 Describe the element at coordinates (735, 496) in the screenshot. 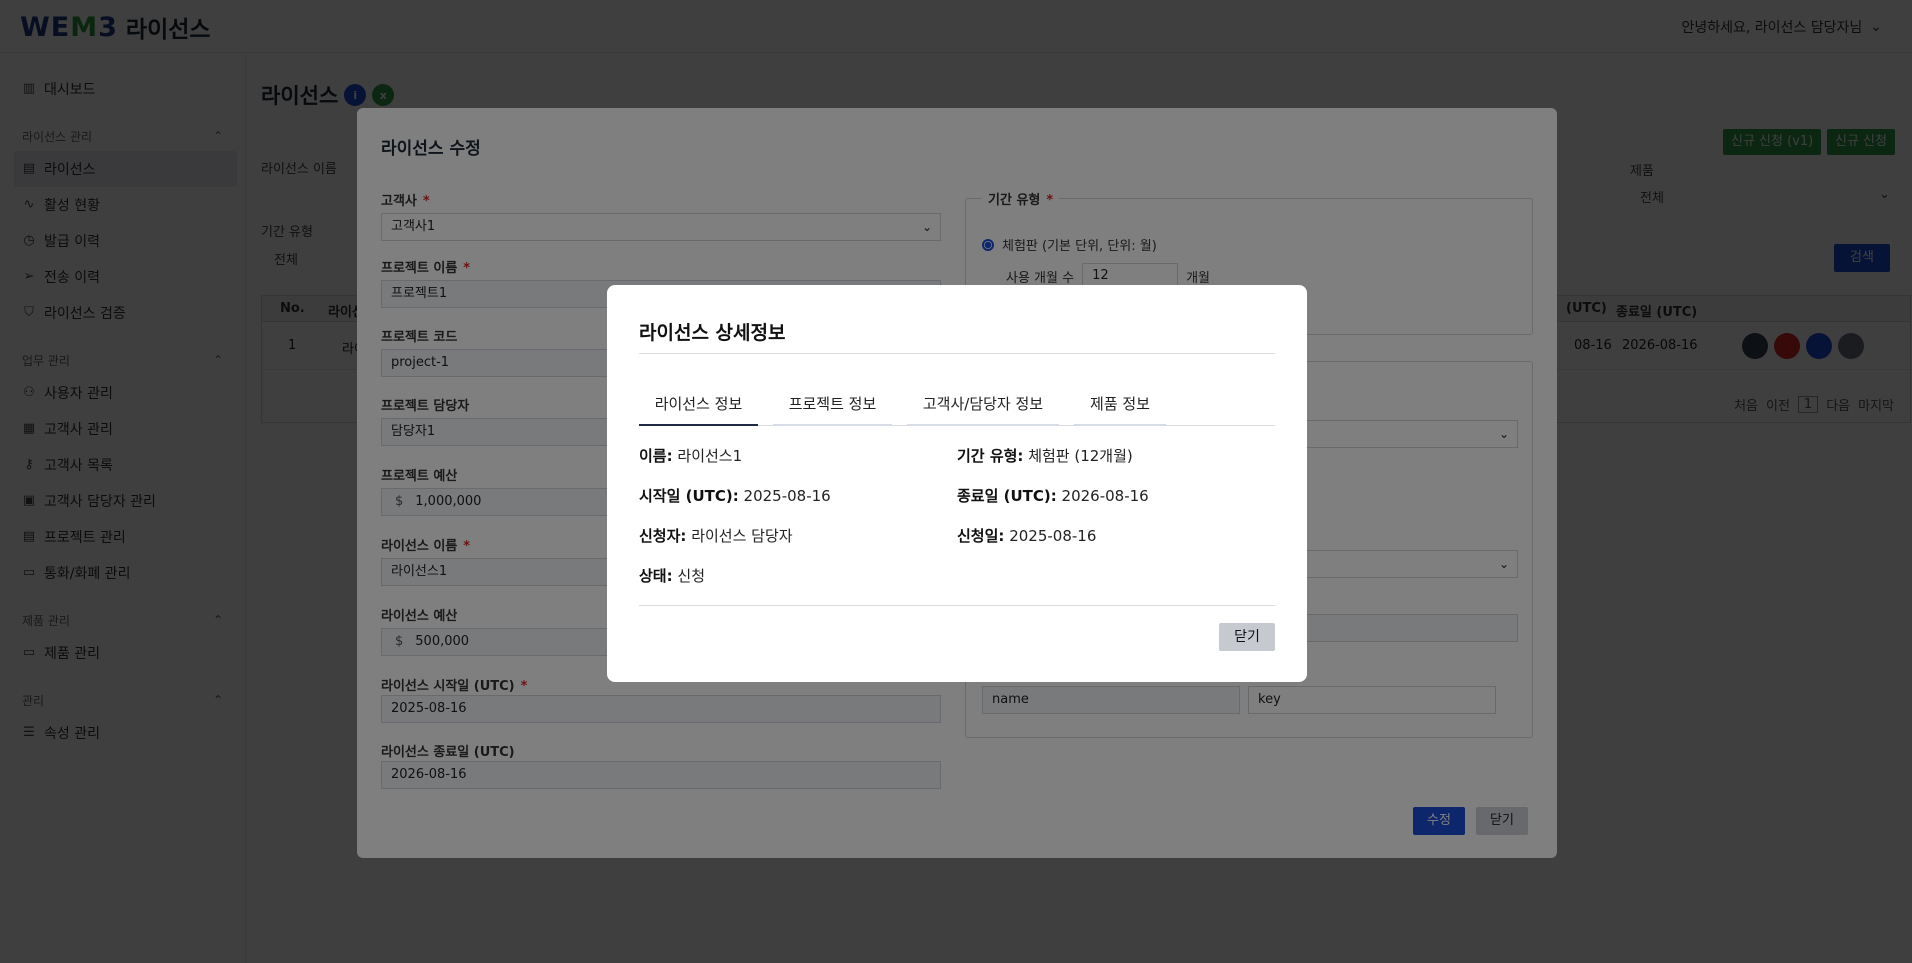

I see `info-start: 시작일 (UTC): 2025-08-16` at that location.